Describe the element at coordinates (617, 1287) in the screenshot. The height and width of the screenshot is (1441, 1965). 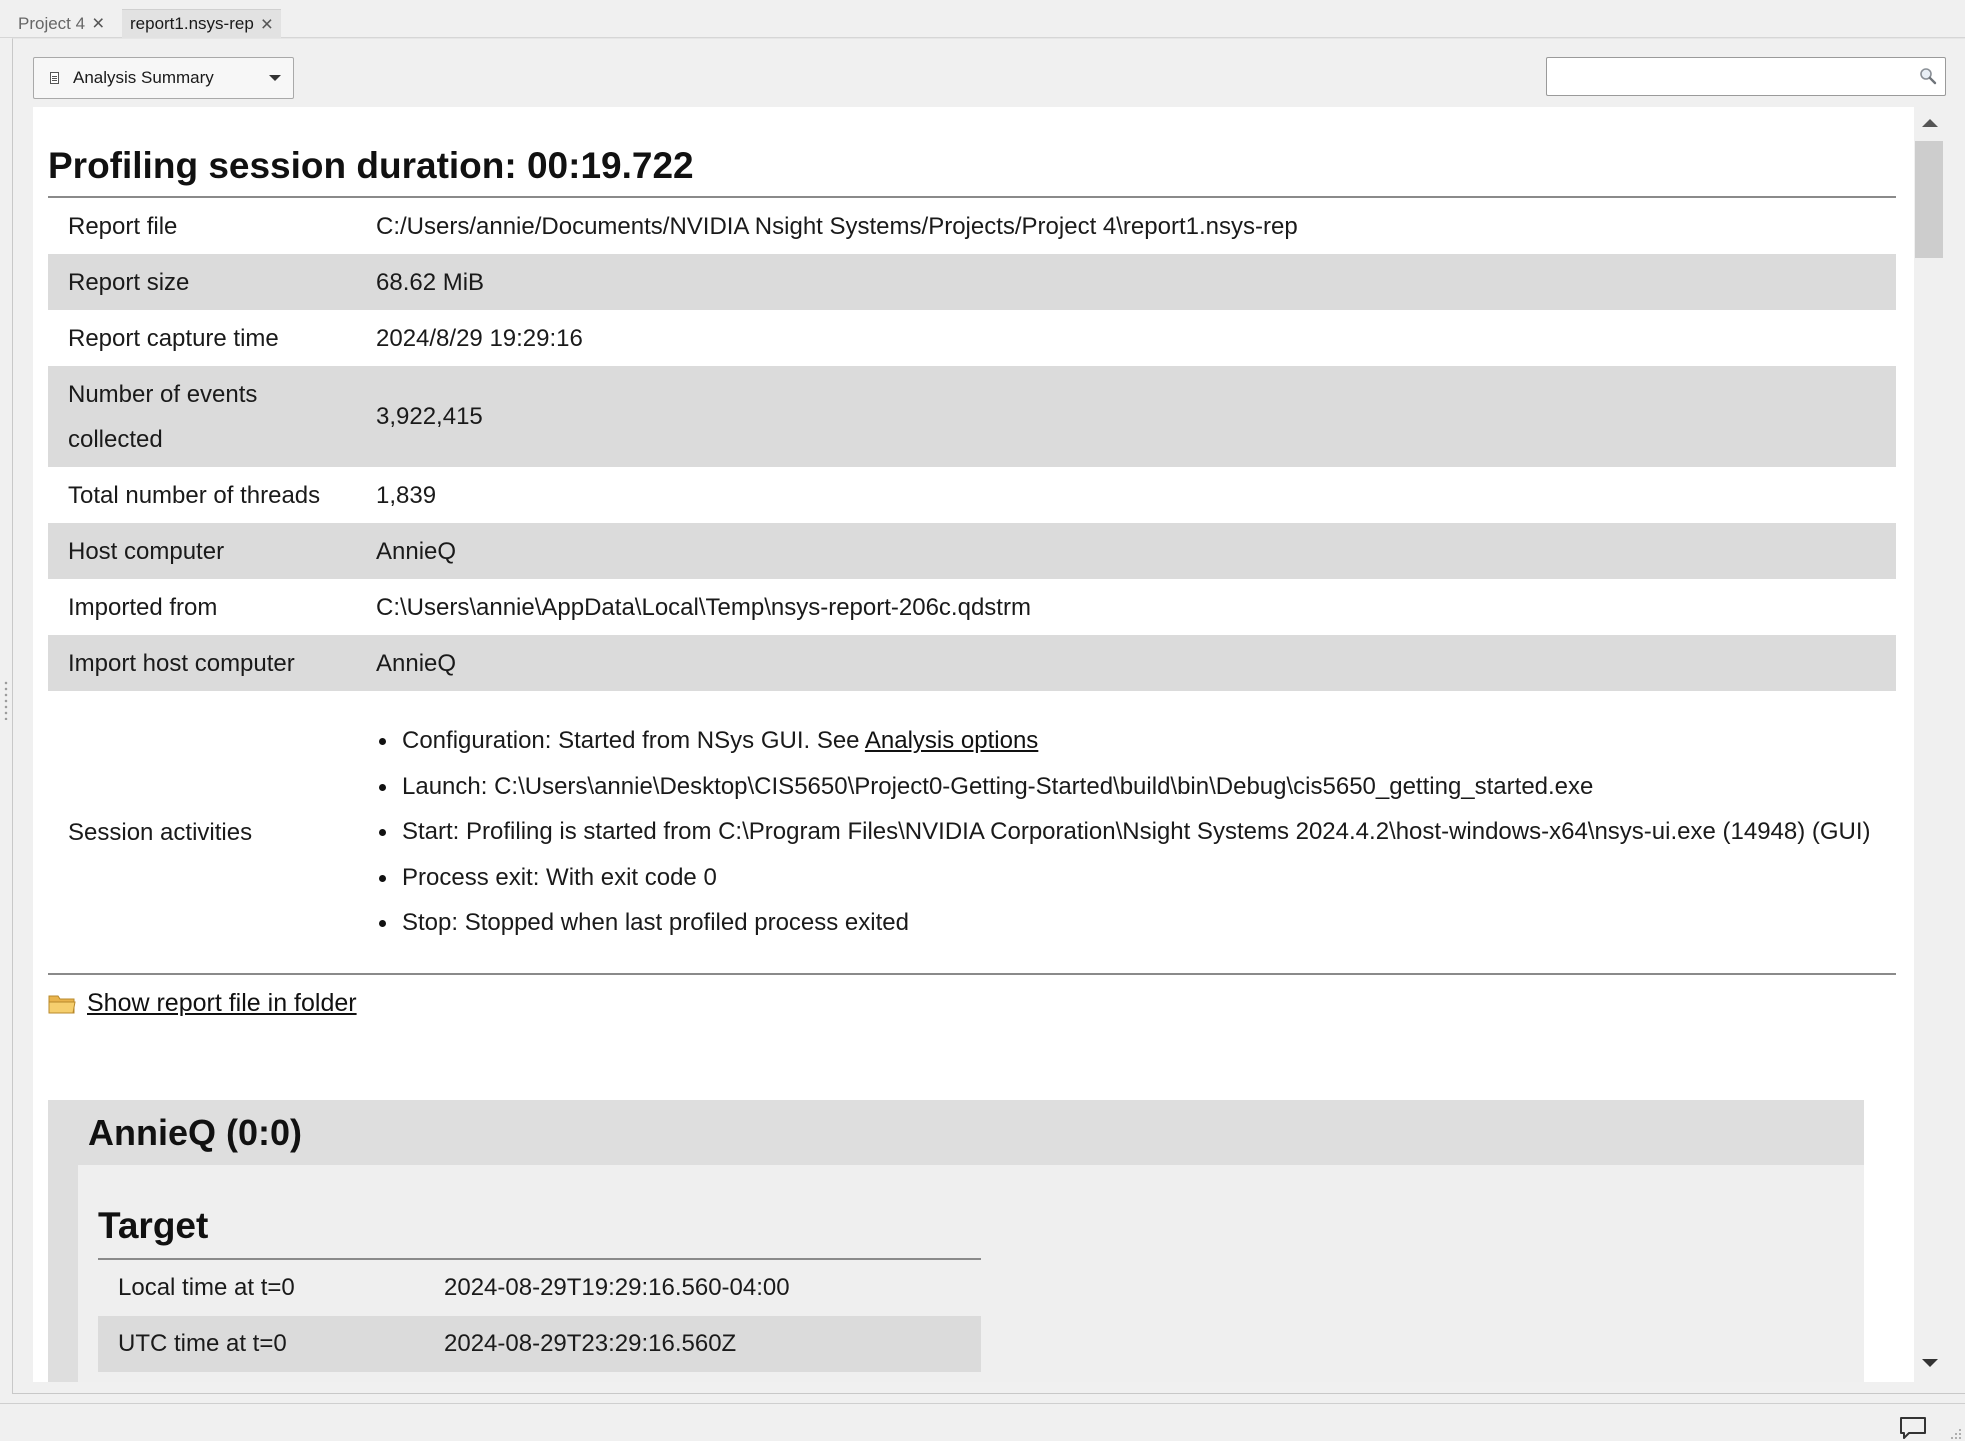
I see `row-value: 2024-08-29T19:29:16.560-04:00` at that location.